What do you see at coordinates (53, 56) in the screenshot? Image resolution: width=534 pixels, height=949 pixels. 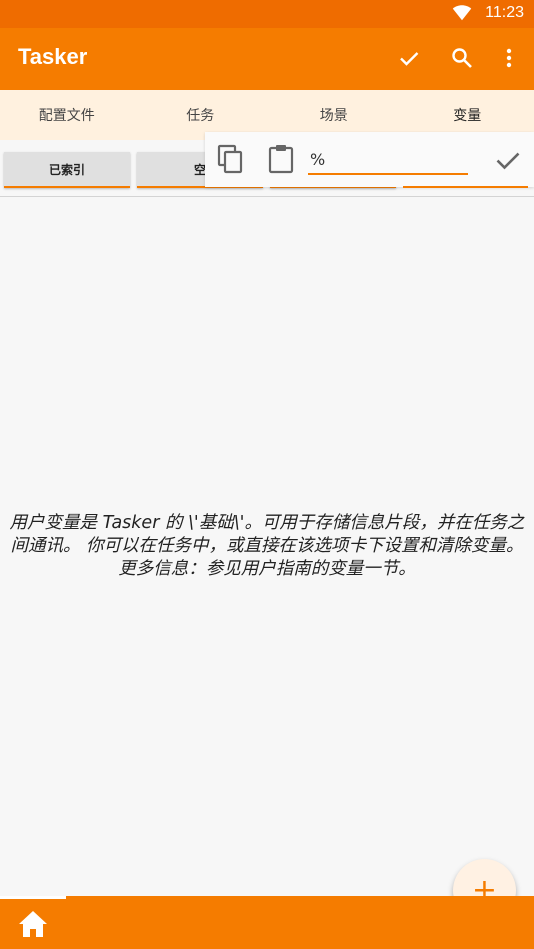 I see `app-title: Tasker` at bounding box center [53, 56].